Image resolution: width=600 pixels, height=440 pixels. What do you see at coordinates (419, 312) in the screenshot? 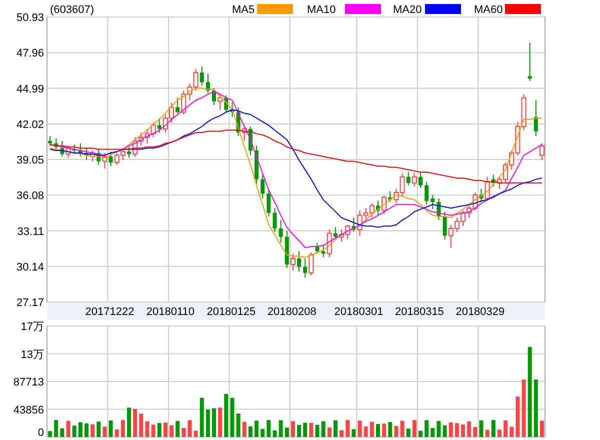
I see `date-label: 20180315` at bounding box center [419, 312].